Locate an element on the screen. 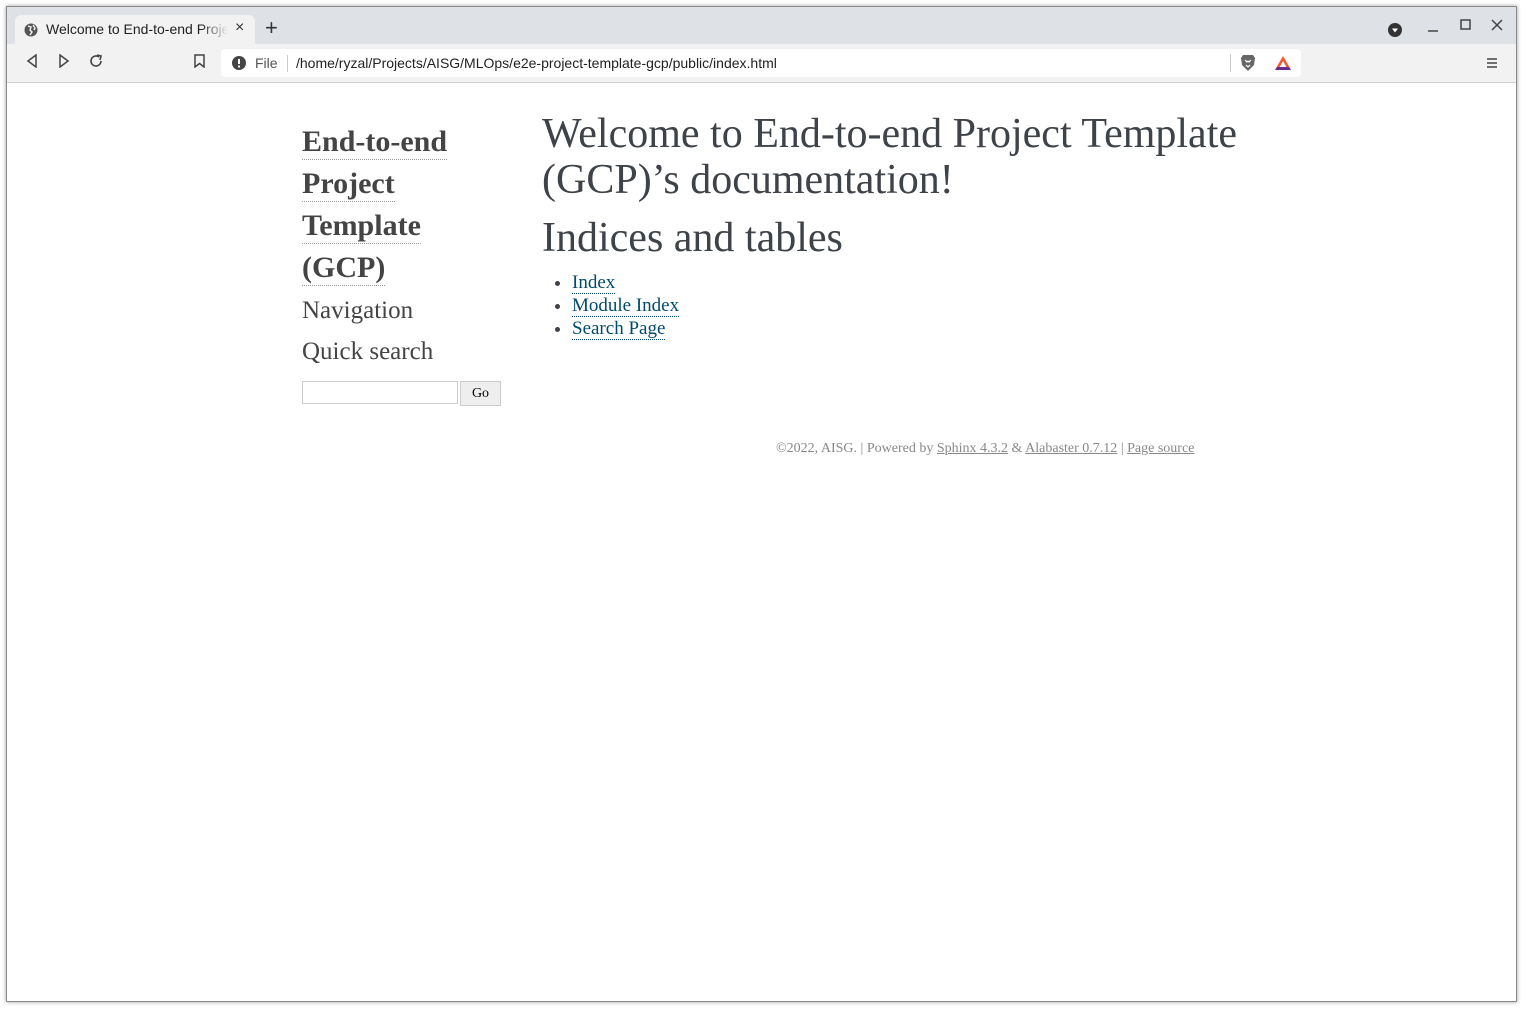 Image resolution: width=1526 pixels, height=1012 pixels. profile-dropdown-icon is located at coordinates (1395, 30).